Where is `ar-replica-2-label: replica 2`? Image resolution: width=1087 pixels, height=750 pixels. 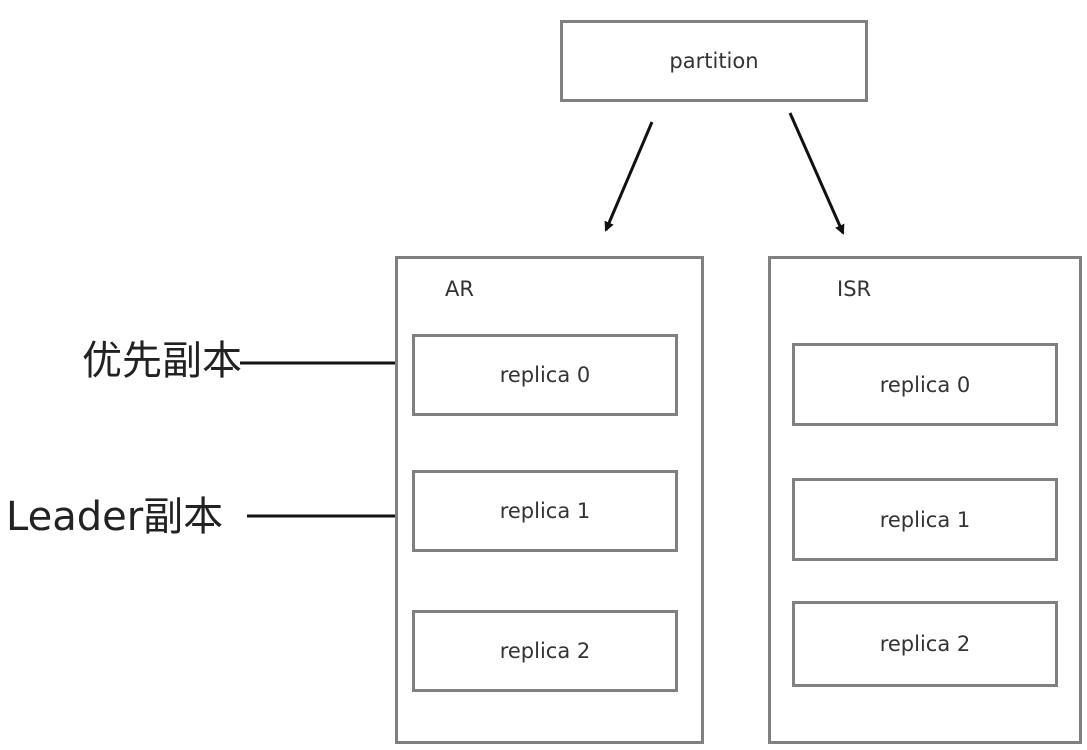
ar-replica-2-label: replica 2 is located at coordinates (545, 651).